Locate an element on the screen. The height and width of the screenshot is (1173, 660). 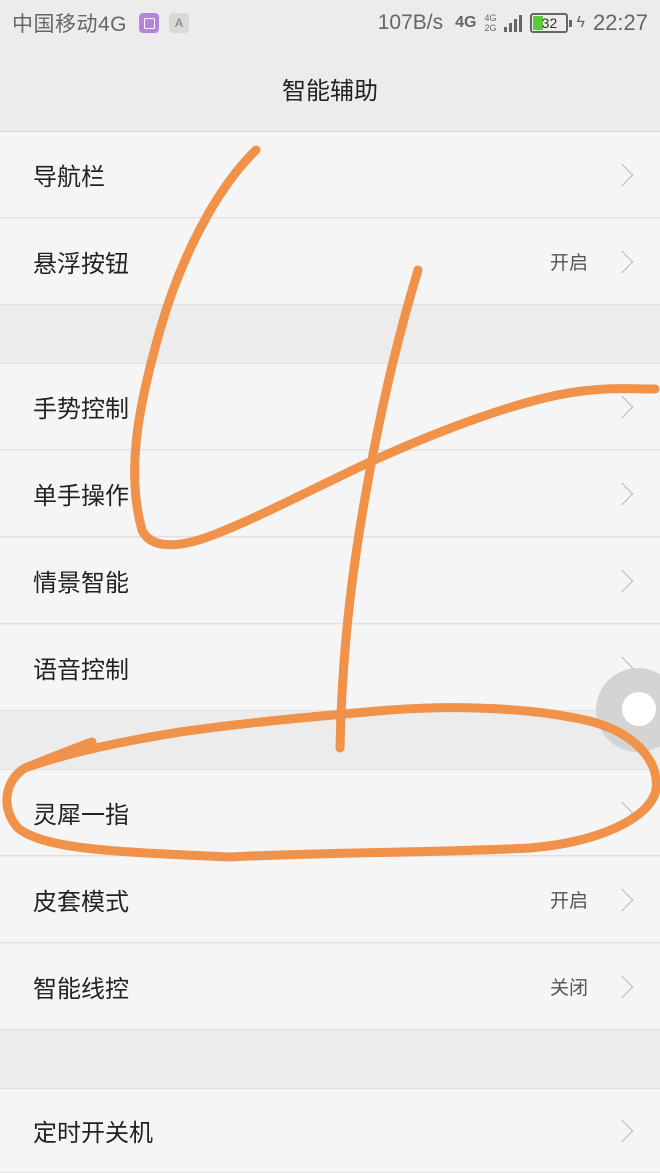
battery-icon: 32 is located at coordinates (551, 23).